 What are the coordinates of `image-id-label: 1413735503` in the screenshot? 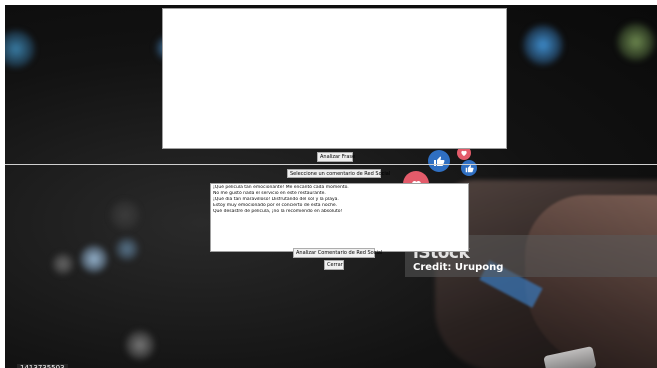 It's located at (42, 366).